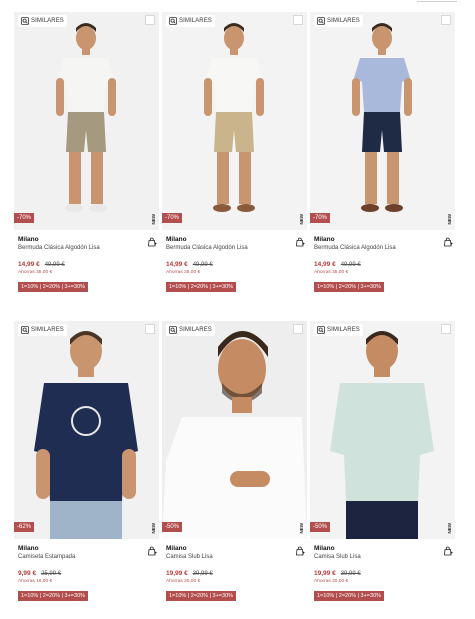  Describe the element at coordinates (27, 573) in the screenshot. I see `sale-price: 9,99 €` at that location.